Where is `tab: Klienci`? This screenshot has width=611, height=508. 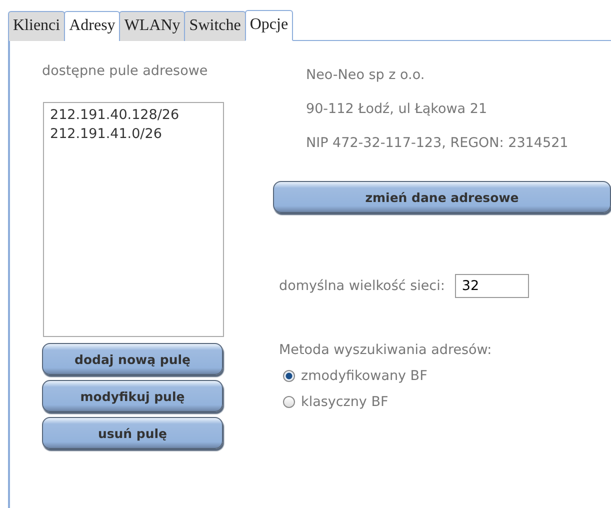 tab: Klienci is located at coordinates (37, 26).